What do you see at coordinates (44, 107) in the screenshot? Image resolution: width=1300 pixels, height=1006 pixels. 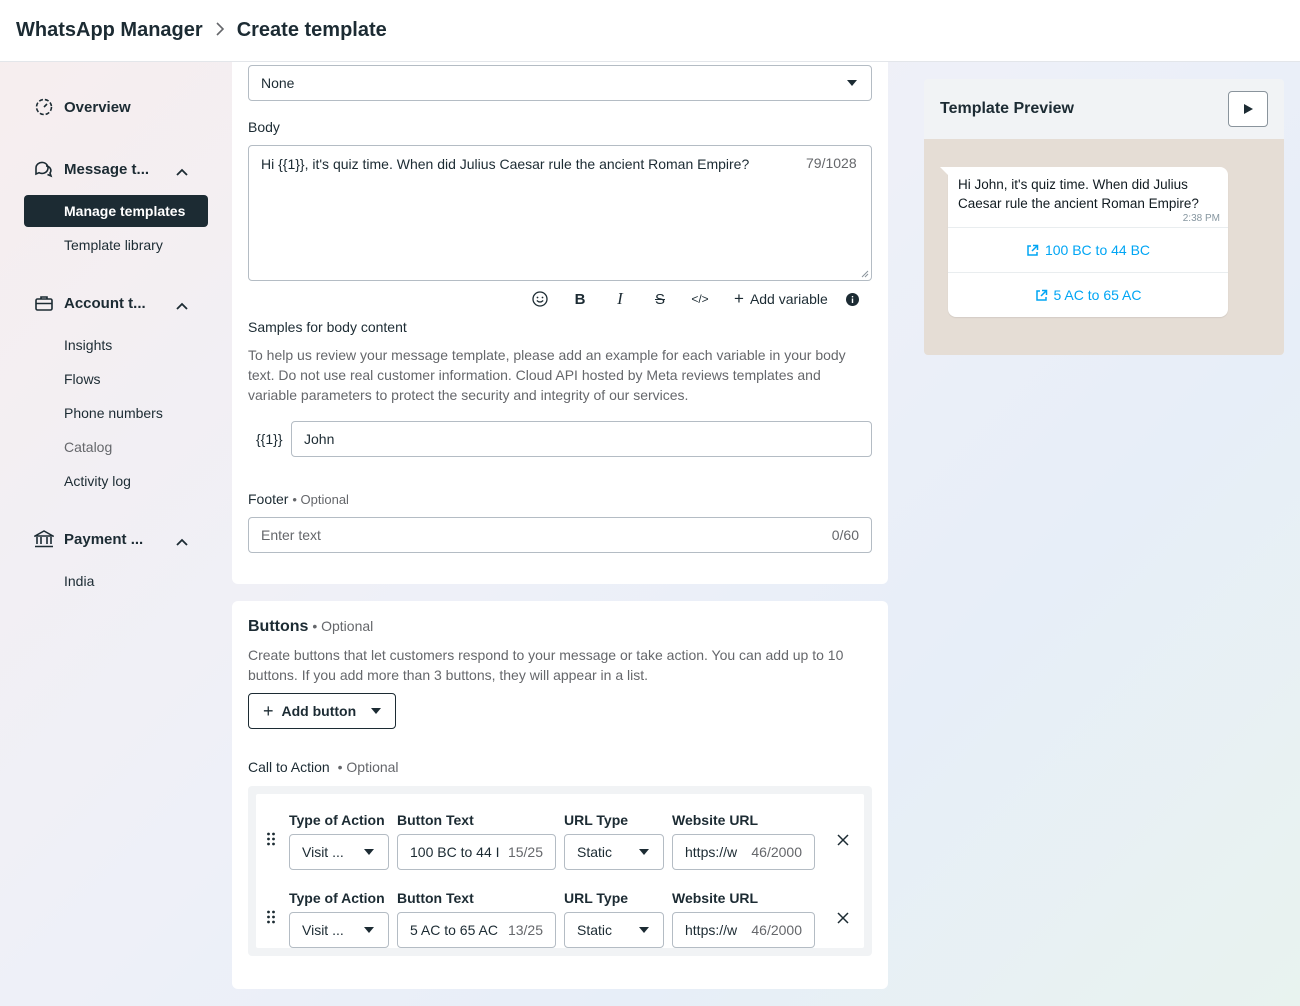 I see `gauge-icon` at bounding box center [44, 107].